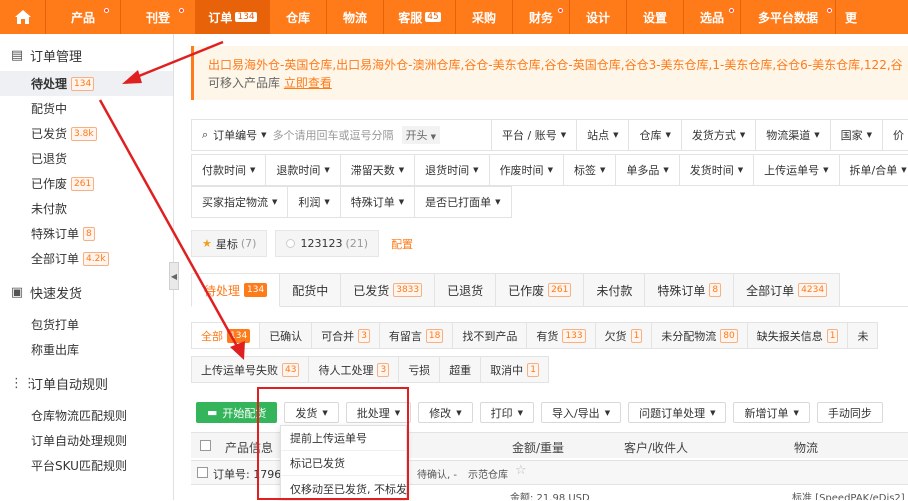 This screenshot has width=908, height=501. I want to click on sidebar-item-shipped: 已发货 3.8k, so click(86, 133).